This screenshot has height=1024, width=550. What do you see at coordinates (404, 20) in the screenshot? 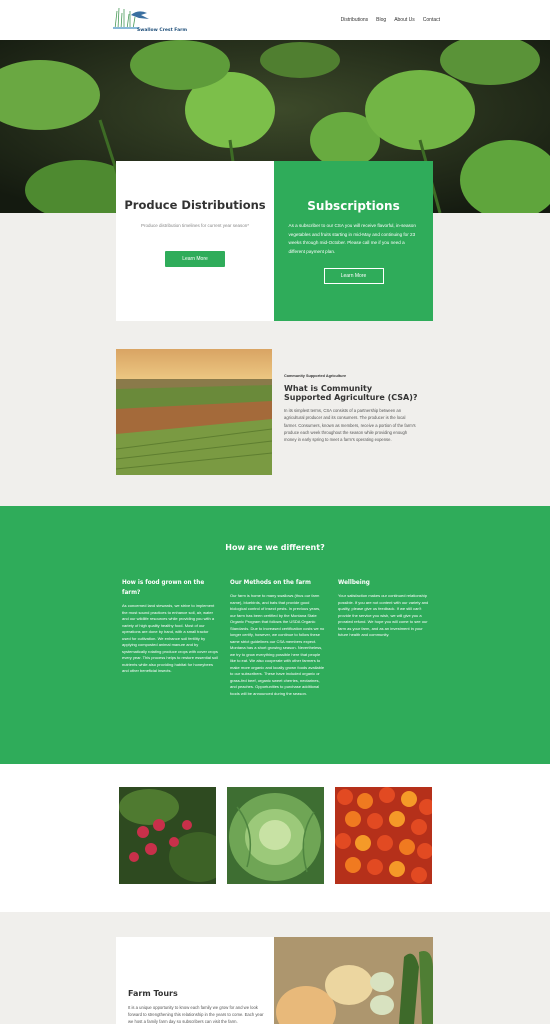
I see `nav-about-us: About Us` at bounding box center [404, 20].